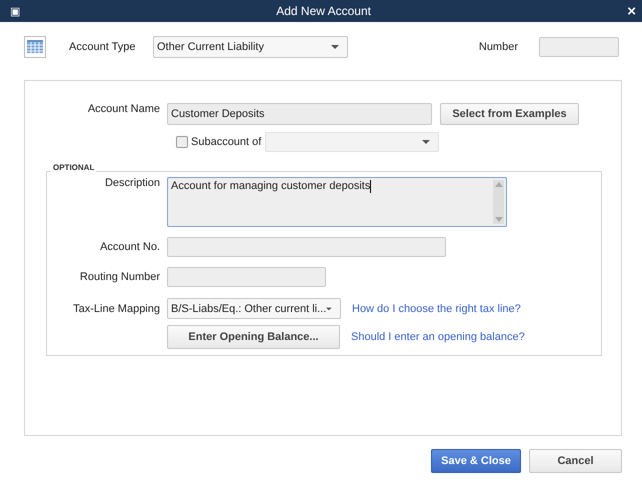 The height and width of the screenshot is (491, 642). I want to click on field-label: Description, so click(132, 183).